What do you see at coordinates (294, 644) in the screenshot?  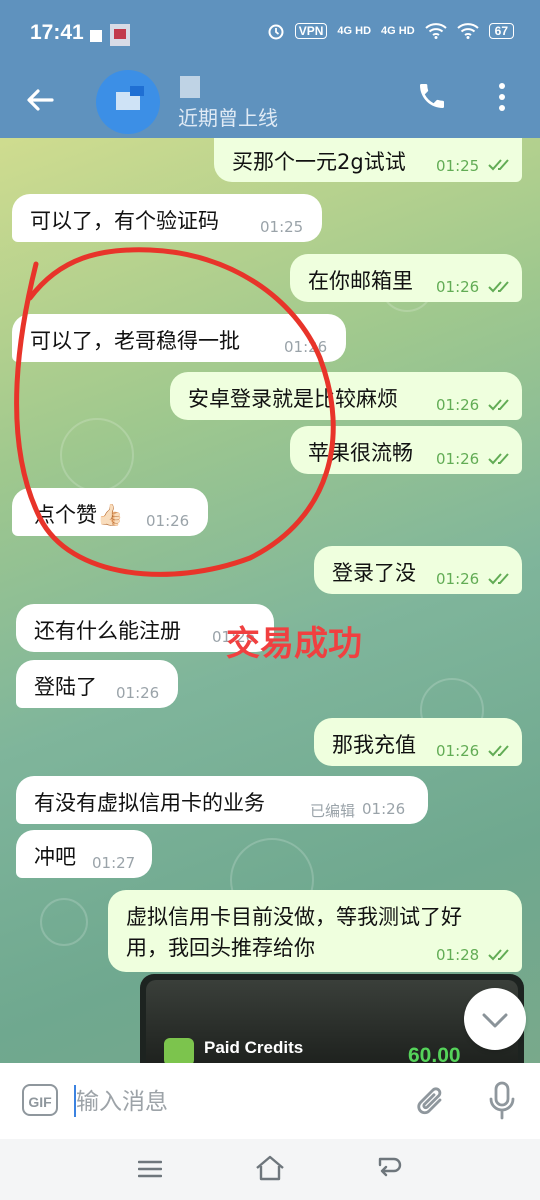 I see `annotation-text: 交易成功` at bounding box center [294, 644].